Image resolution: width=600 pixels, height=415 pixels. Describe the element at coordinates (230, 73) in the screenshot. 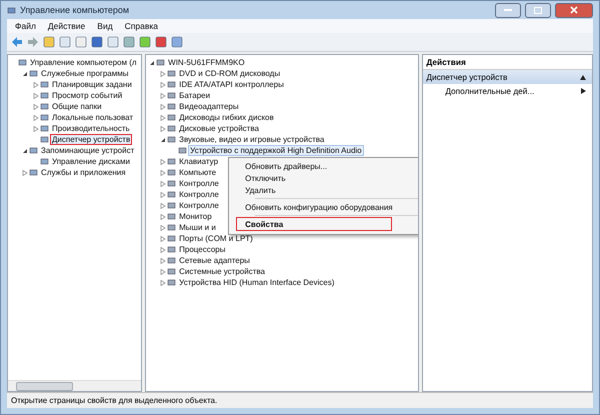

I see `tree-item: DVD и CD-ROM дисководы` at that location.